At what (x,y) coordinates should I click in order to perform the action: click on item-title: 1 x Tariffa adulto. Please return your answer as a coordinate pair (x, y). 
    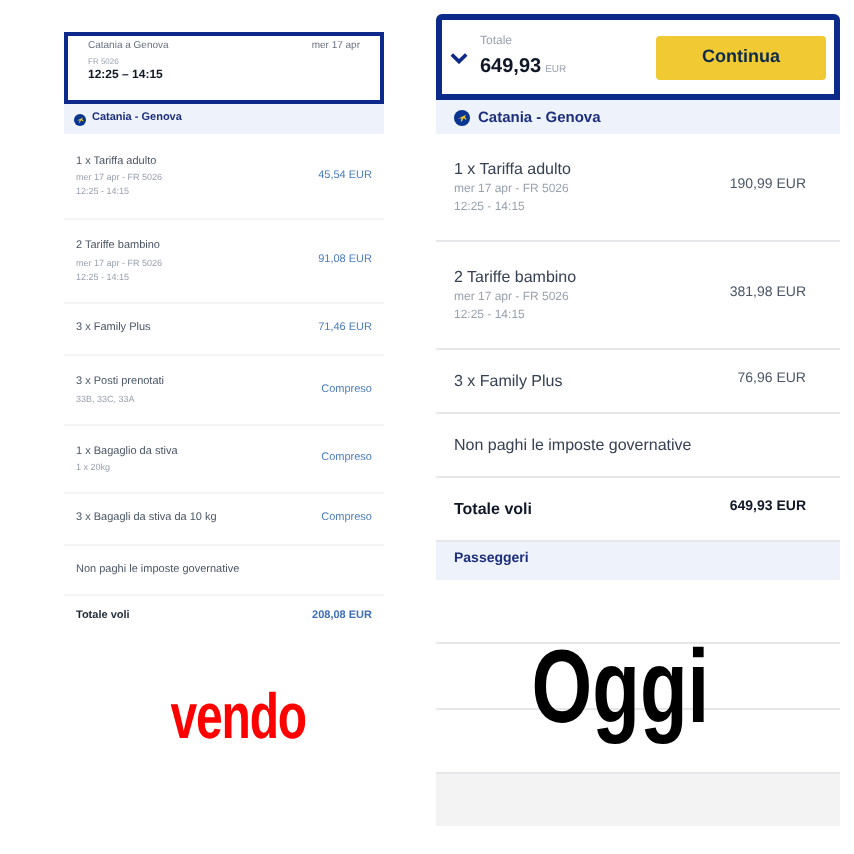
    Looking at the image, I should click on (512, 169).